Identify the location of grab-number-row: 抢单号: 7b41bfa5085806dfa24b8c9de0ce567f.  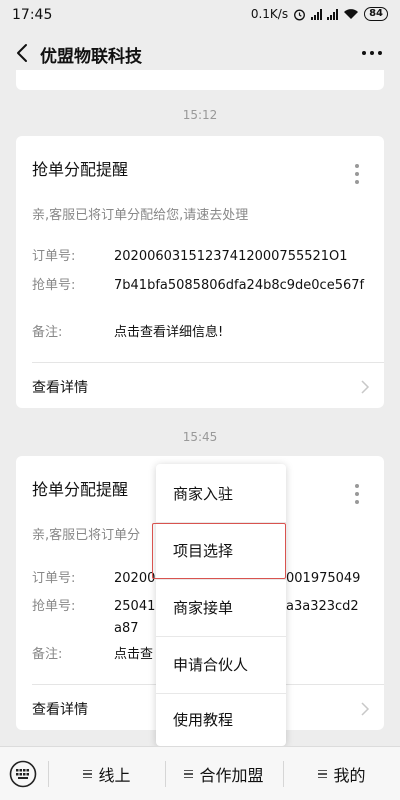
(199, 286).